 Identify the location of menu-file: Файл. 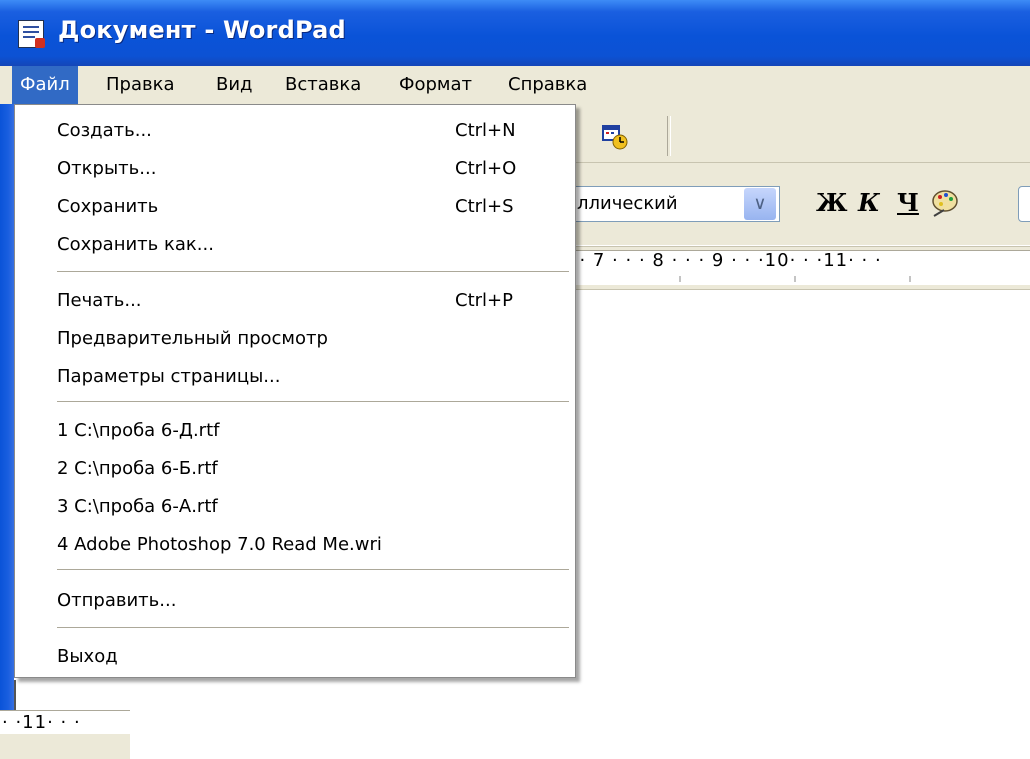
(45, 85).